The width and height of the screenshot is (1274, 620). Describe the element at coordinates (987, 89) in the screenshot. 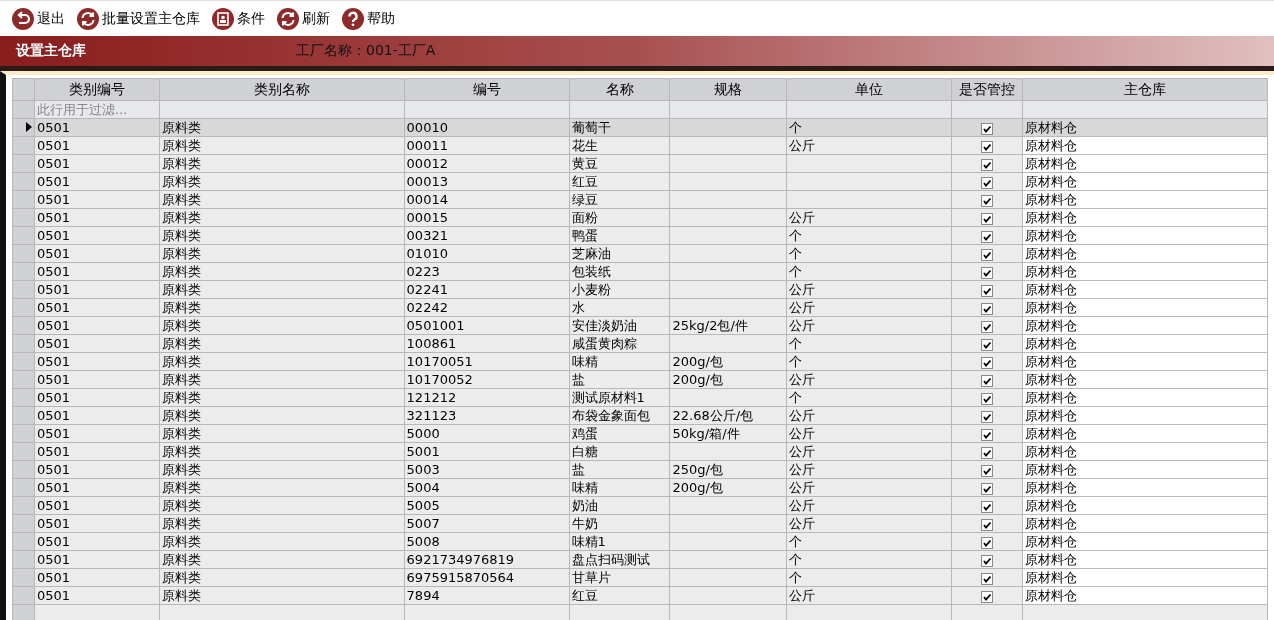

I see `column-header: 是否管控` at that location.